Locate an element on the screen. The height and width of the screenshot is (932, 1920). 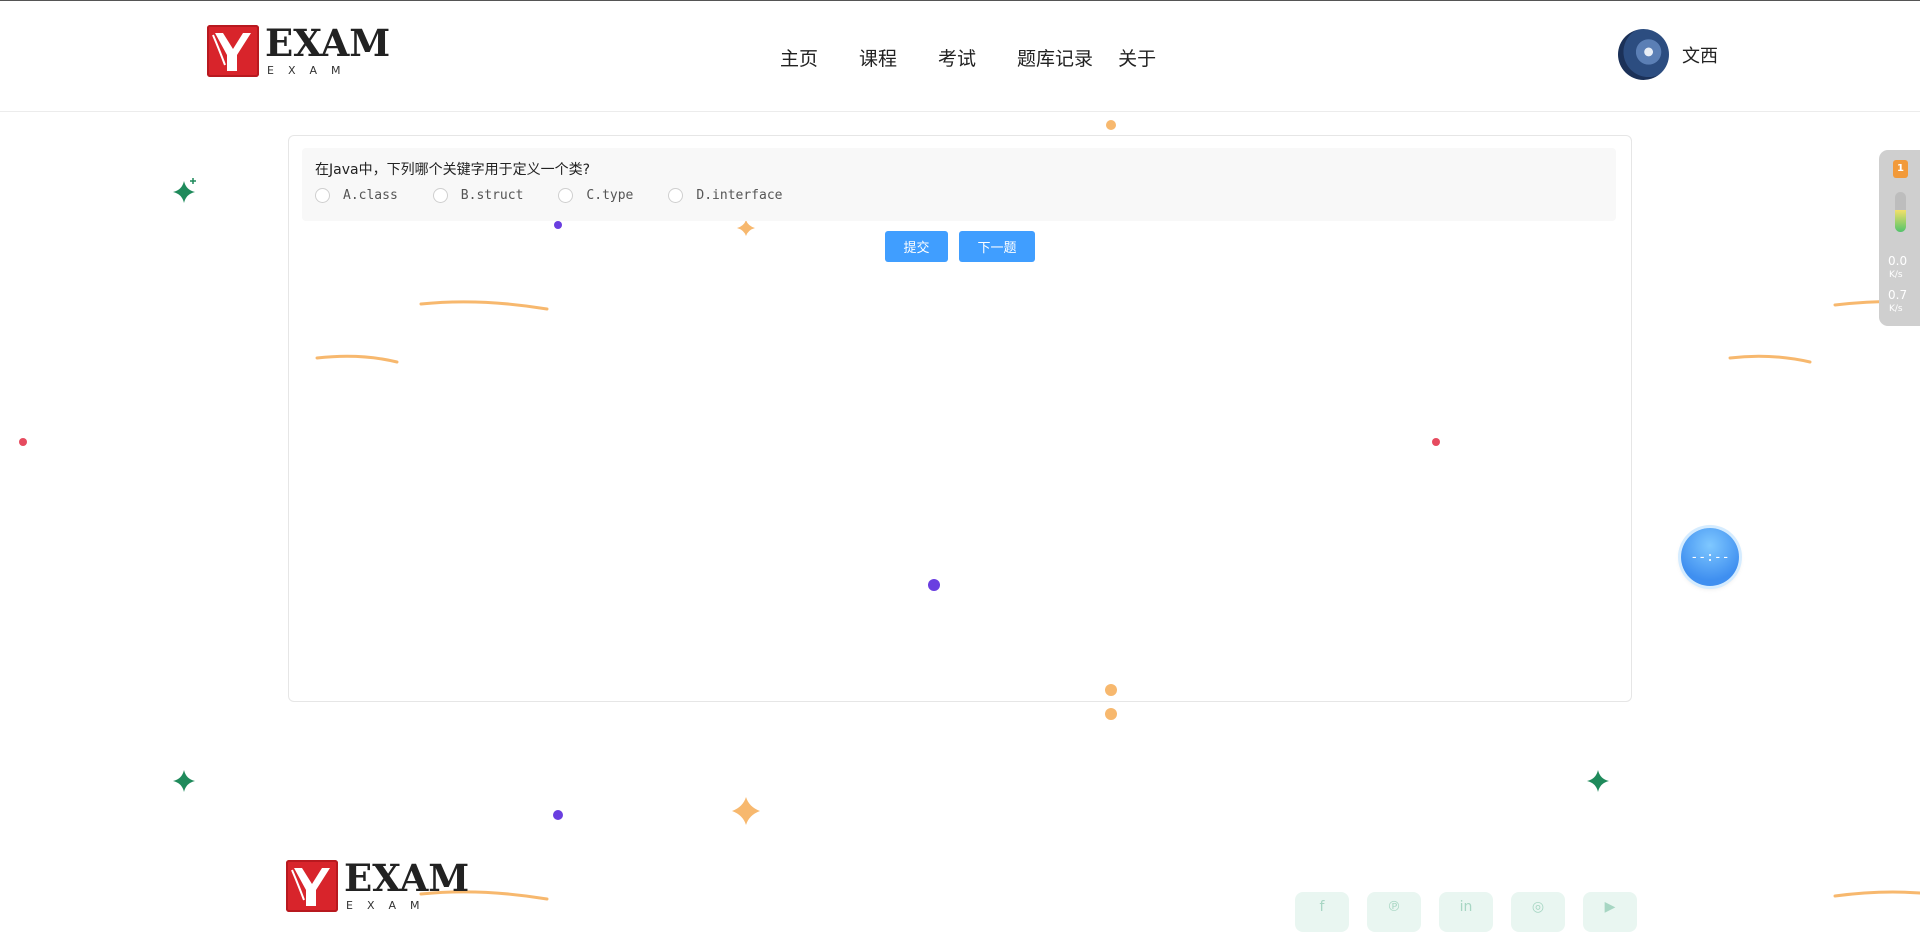
next-question-button: 下一题 is located at coordinates (997, 246).